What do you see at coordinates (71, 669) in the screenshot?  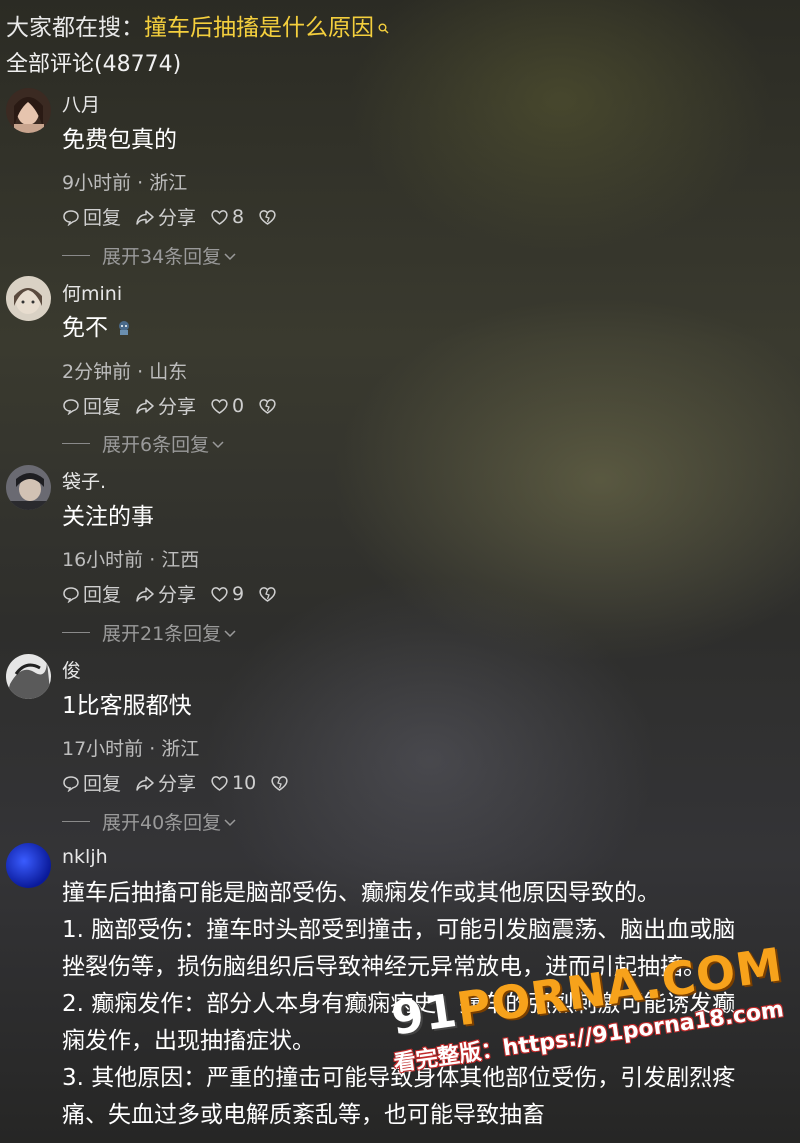 I see `comment-username: 俊` at bounding box center [71, 669].